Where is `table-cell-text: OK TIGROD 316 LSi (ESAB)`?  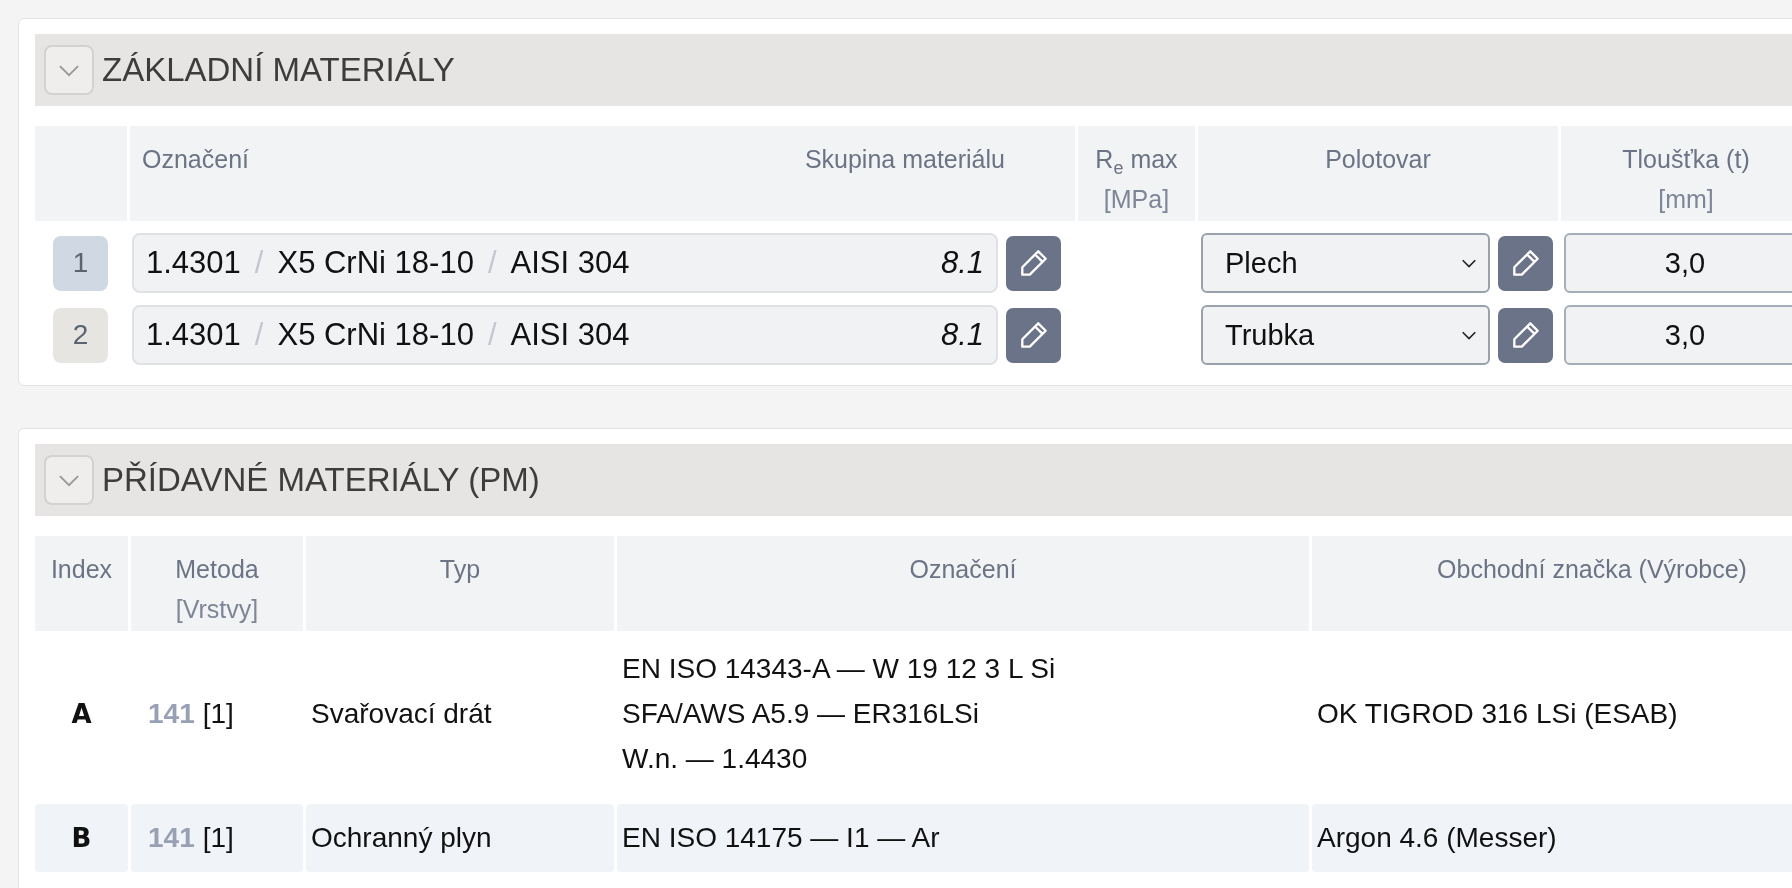 table-cell-text: OK TIGROD 316 LSi (ESAB) is located at coordinates (1497, 714).